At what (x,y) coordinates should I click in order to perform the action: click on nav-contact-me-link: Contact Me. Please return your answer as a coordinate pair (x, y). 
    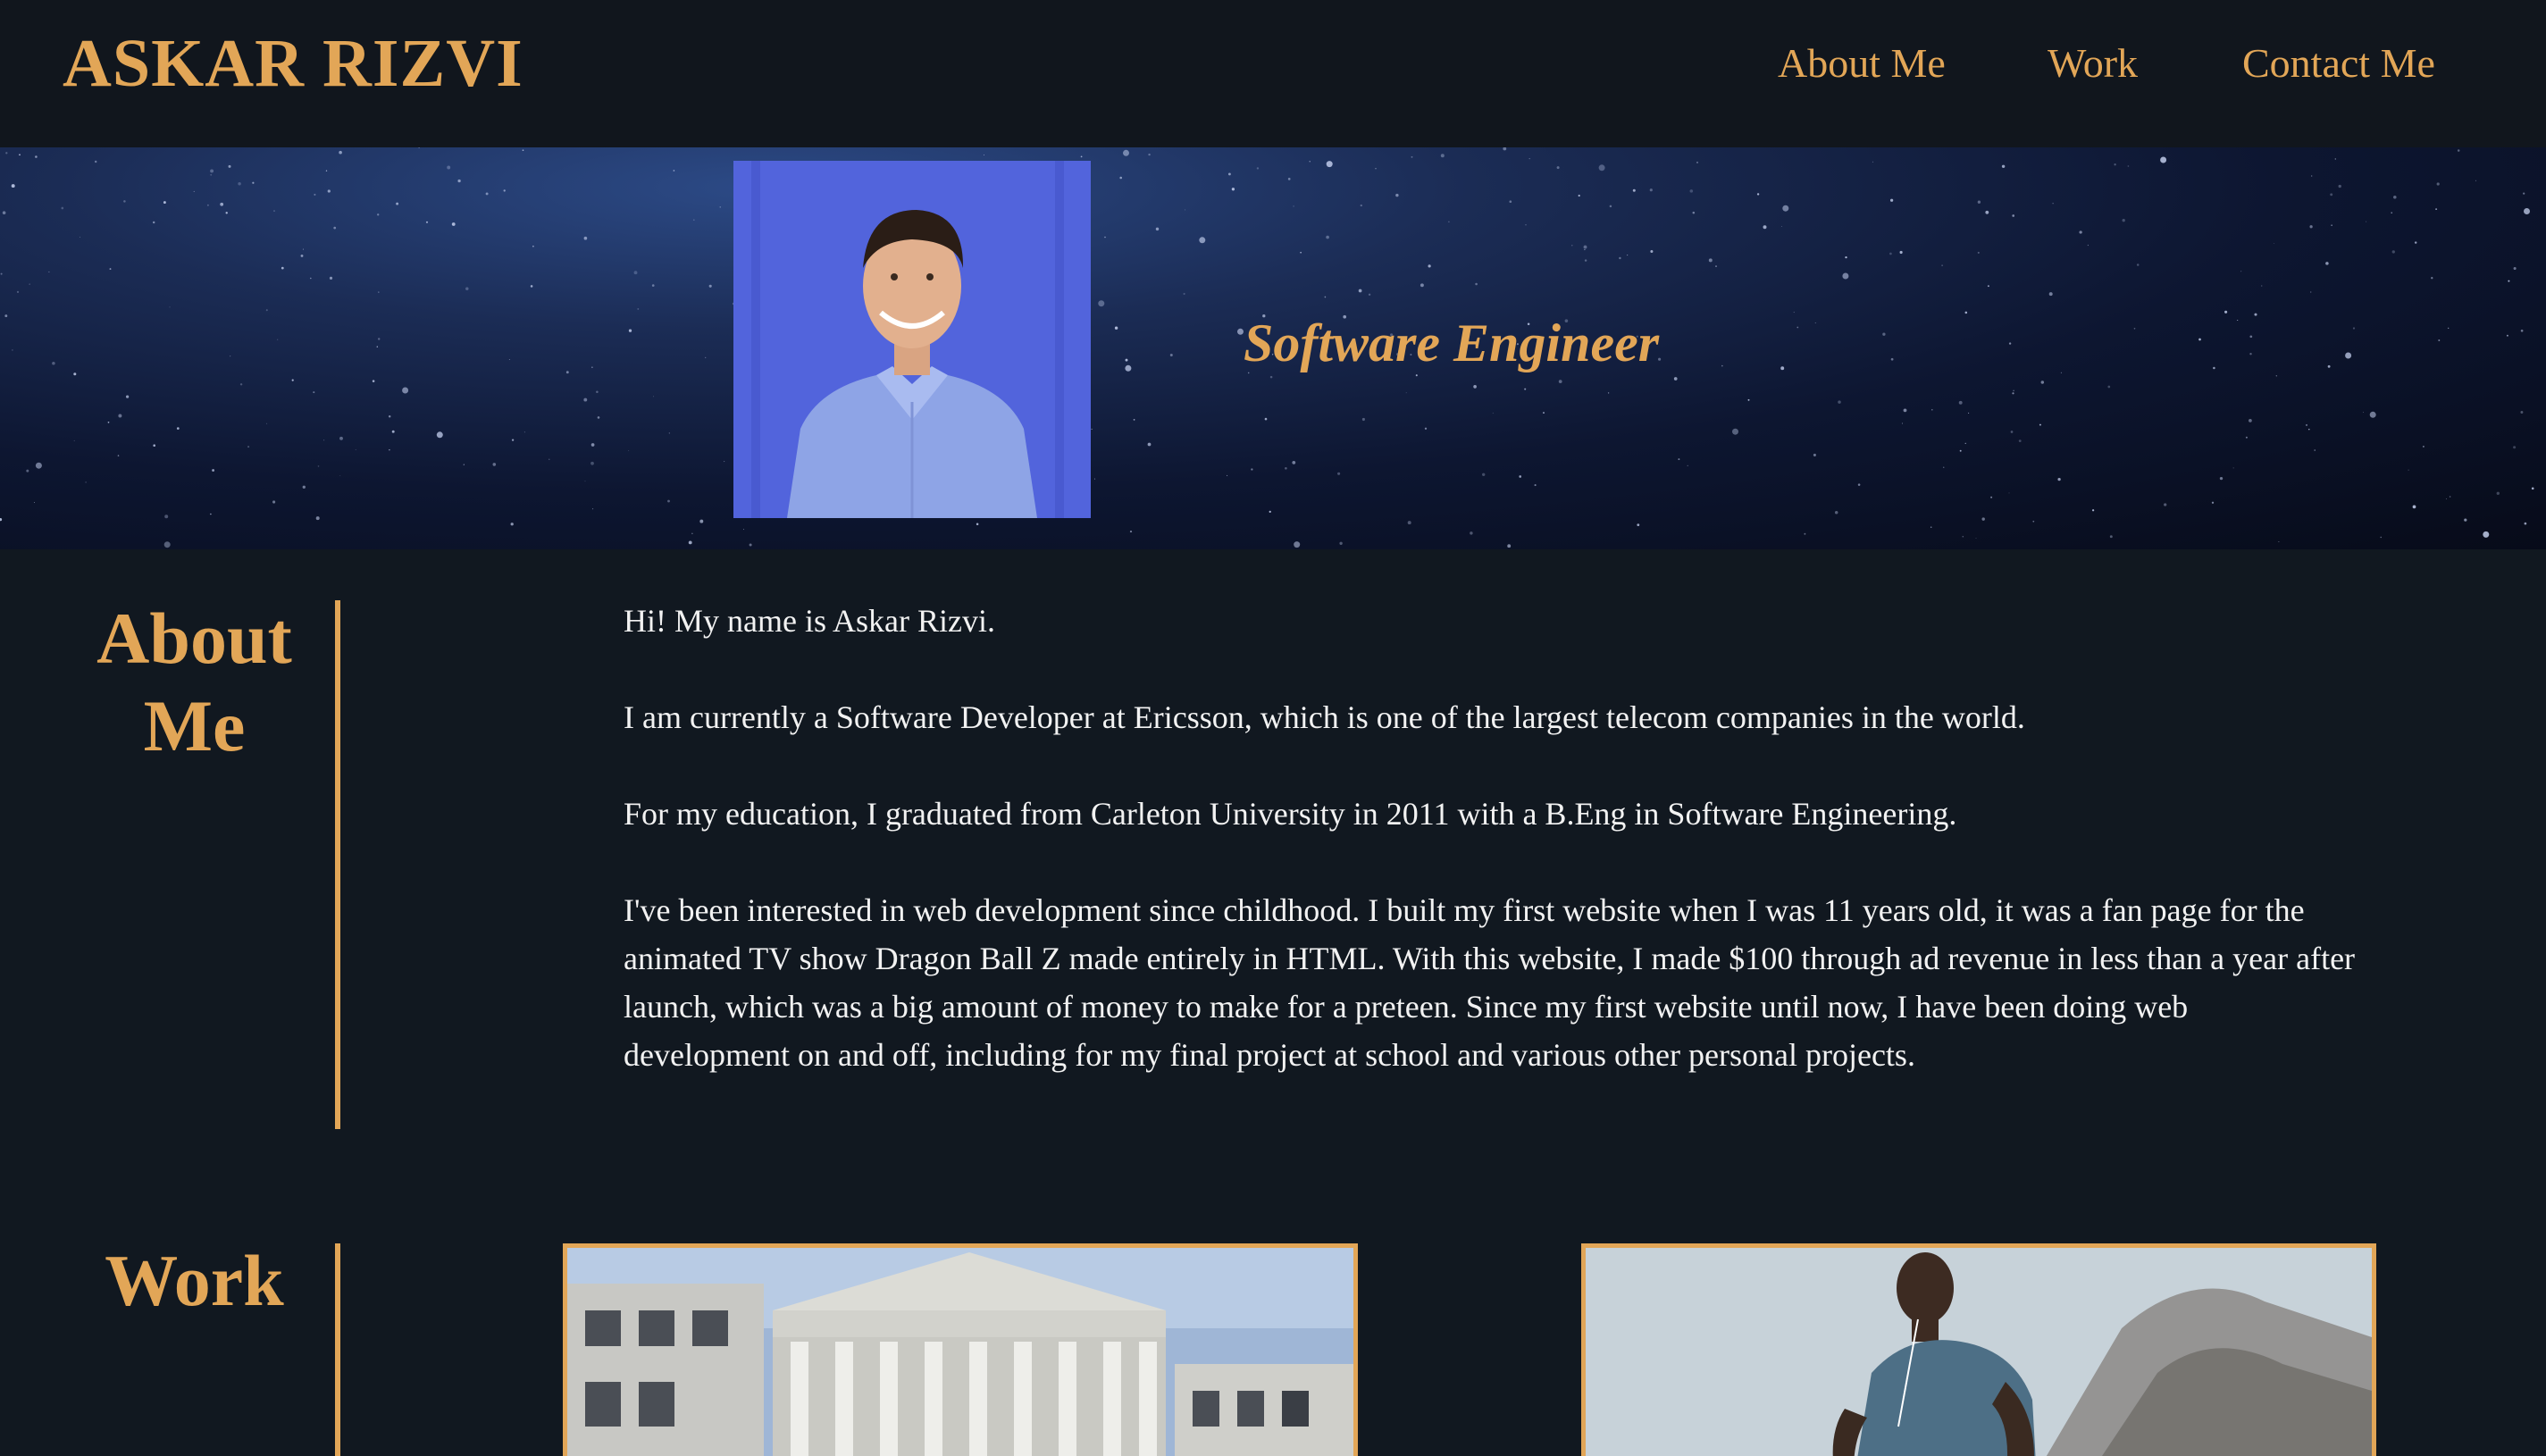
    Looking at the image, I should click on (2338, 63).